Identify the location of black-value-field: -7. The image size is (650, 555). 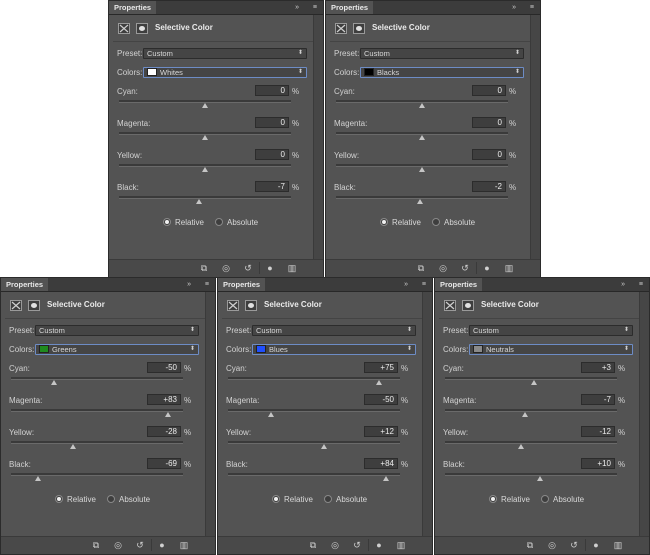
(272, 186).